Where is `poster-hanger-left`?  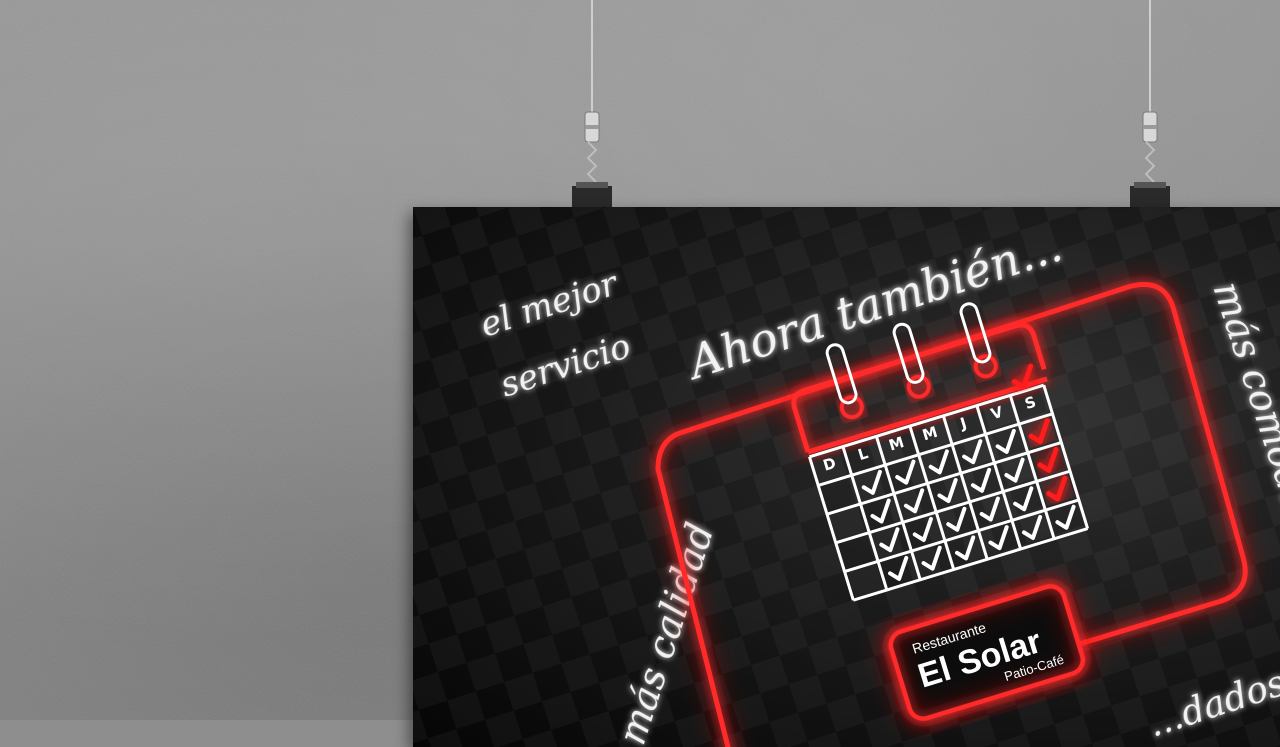 poster-hanger-left is located at coordinates (593, 107).